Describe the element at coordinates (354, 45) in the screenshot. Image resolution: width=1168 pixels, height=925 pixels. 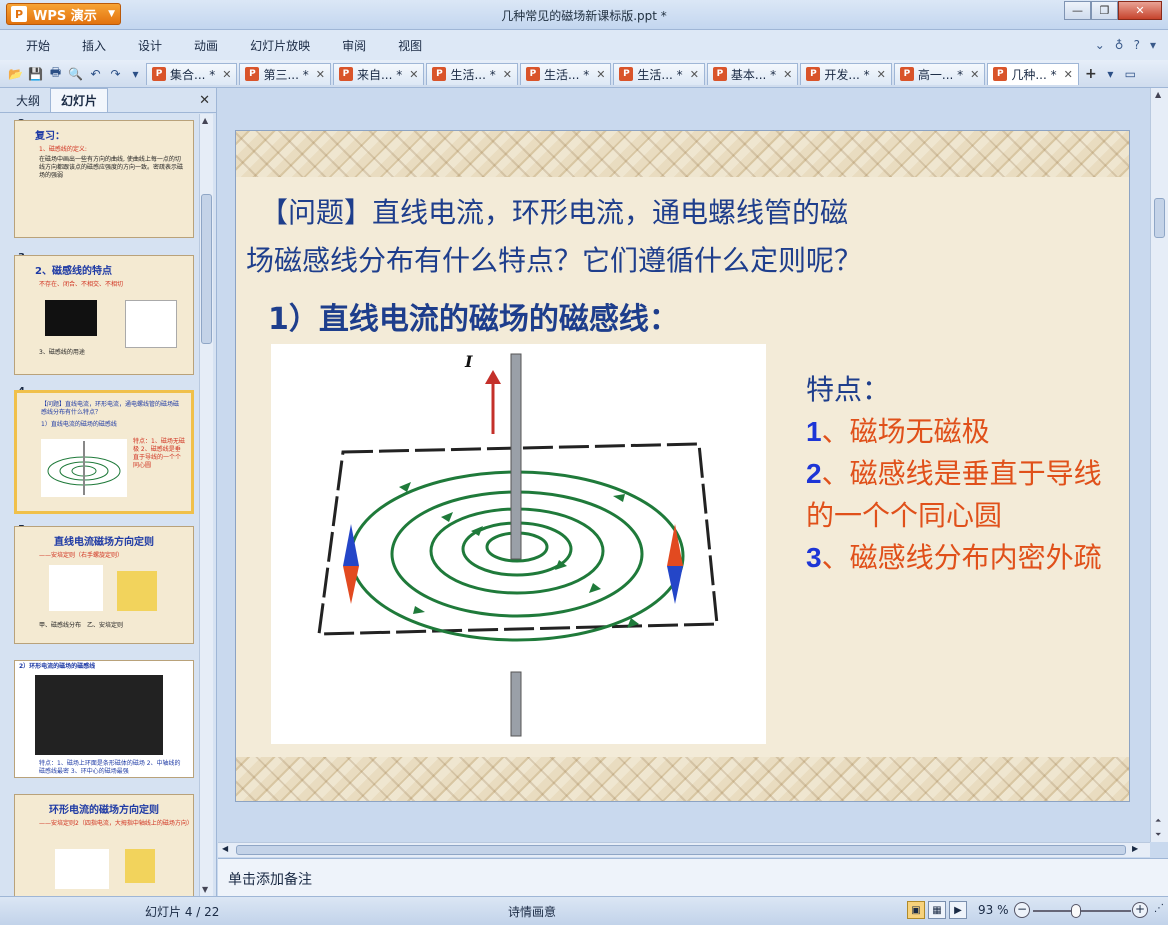
I see `menu-review: 审阅` at that location.